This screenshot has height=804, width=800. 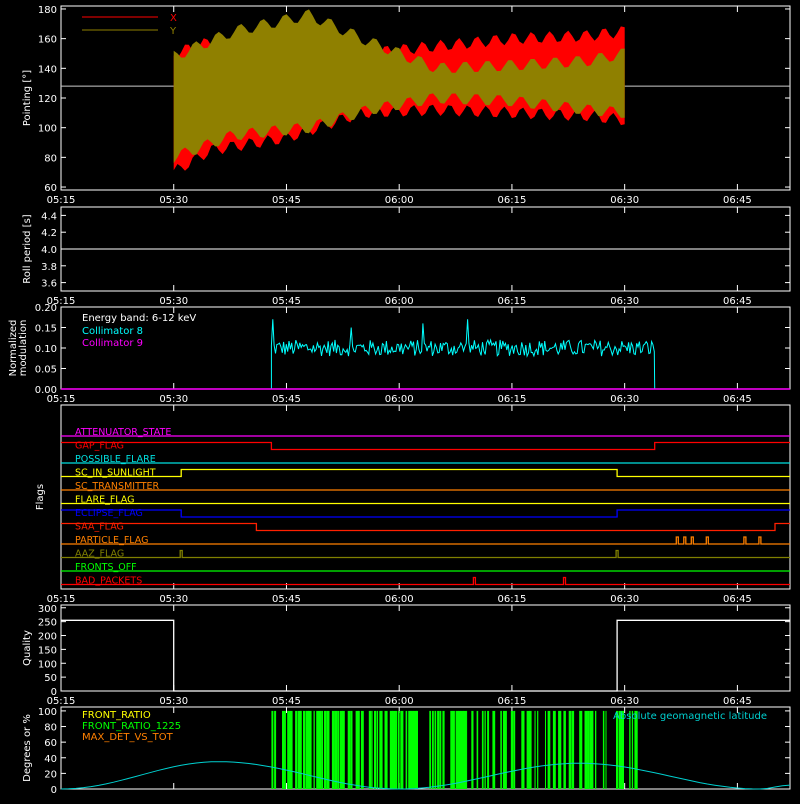 What do you see at coordinates (23, 348) in the screenshot?
I see `y-axis-label: modulation` at bounding box center [23, 348].